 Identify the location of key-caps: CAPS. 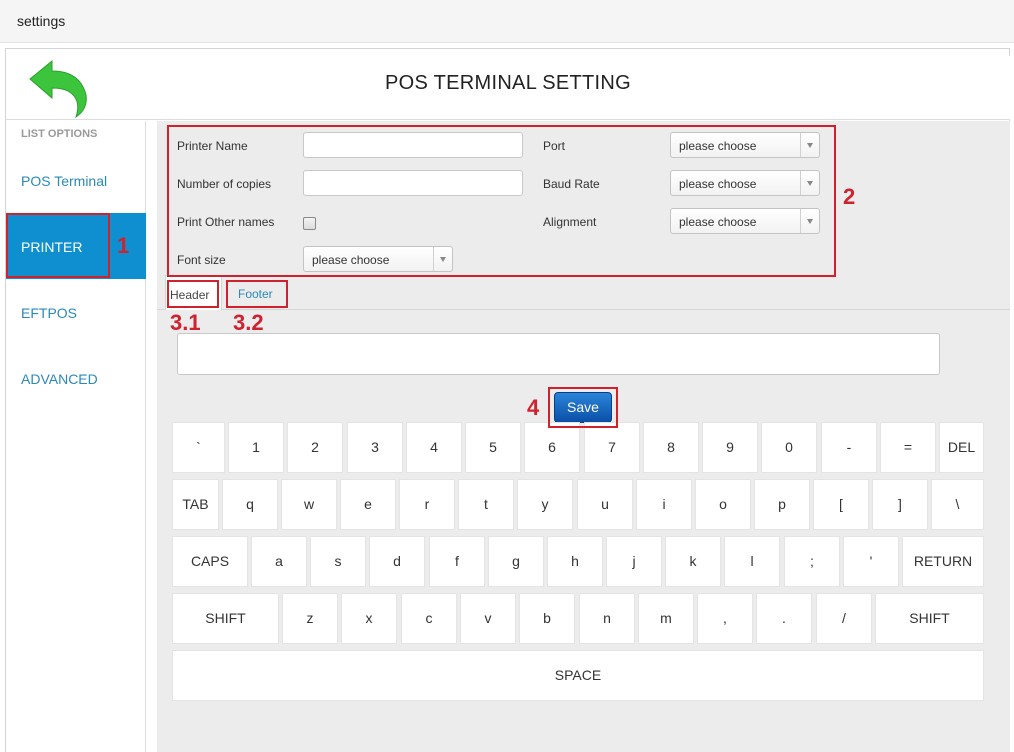
(210, 561).